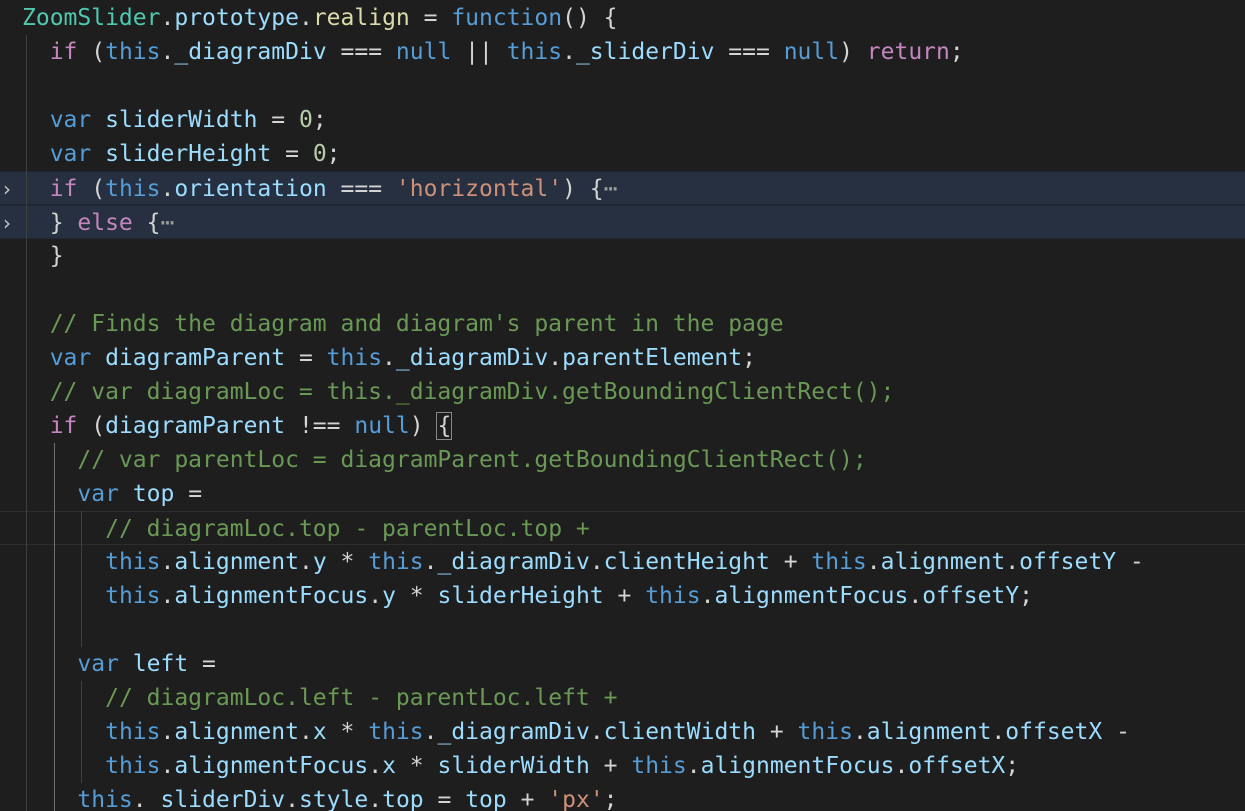 This screenshot has height=811, width=1245. Describe the element at coordinates (91, 18) in the screenshot. I see `code-token: ZoomSlider` at that location.